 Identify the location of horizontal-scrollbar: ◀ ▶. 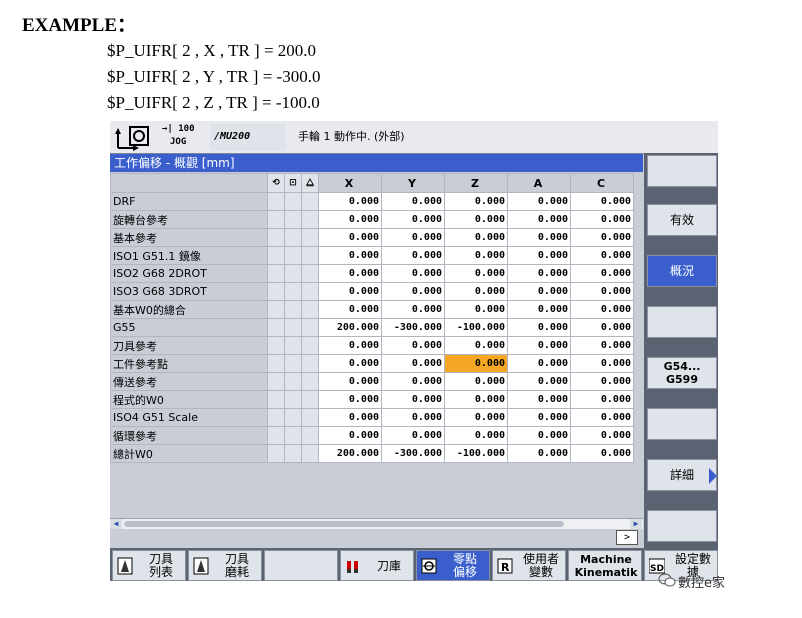
(376, 523).